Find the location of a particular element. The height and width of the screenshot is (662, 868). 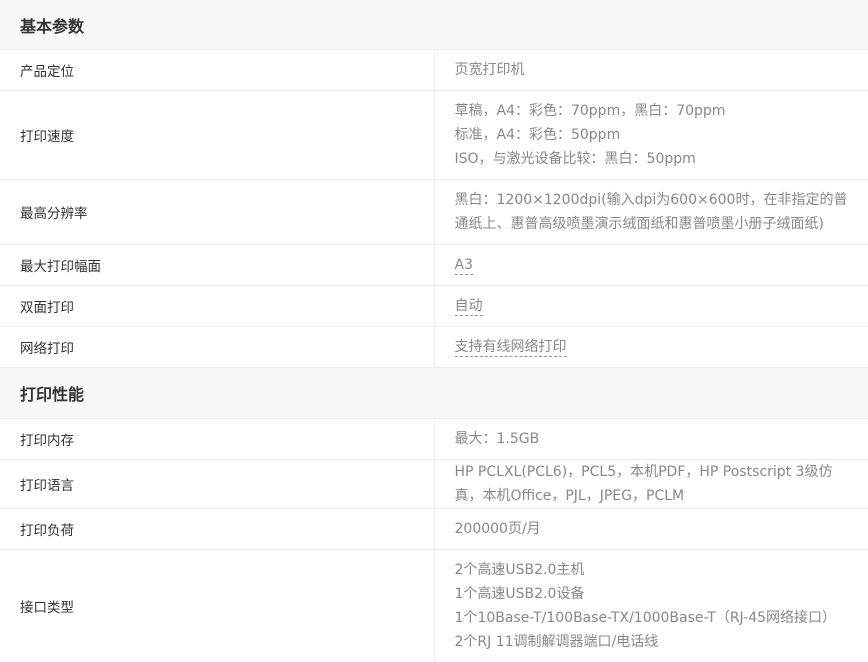

spec-label: 打印速度 is located at coordinates (217, 135).